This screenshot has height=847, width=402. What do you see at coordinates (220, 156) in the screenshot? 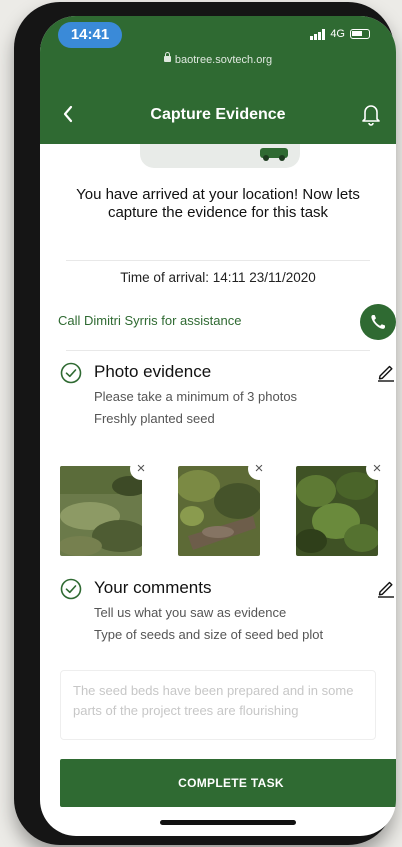
I see `map-preview` at bounding box center [220, 156].